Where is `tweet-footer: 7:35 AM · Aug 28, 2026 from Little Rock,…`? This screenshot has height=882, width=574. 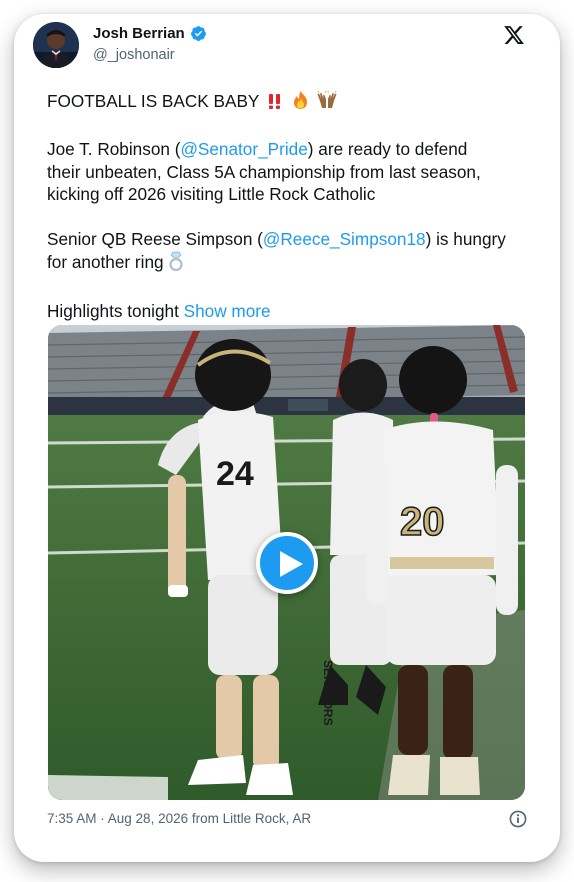 tweet-footer: 7:35 AM · Aug 28, 2026 from Little Rock,… is located at coordinates (287, 820).